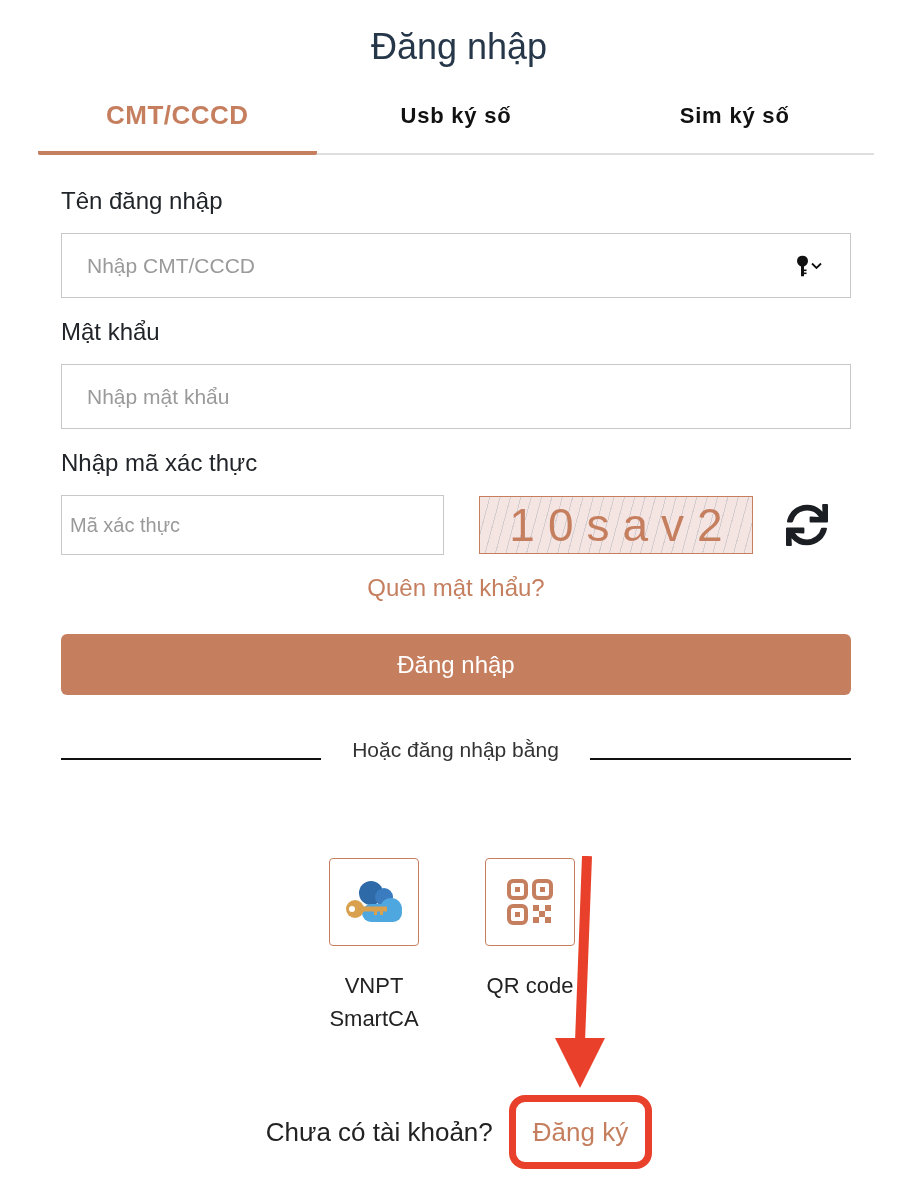  I want to click on field-label: Nhập mã xác thực, so click(160, 463).